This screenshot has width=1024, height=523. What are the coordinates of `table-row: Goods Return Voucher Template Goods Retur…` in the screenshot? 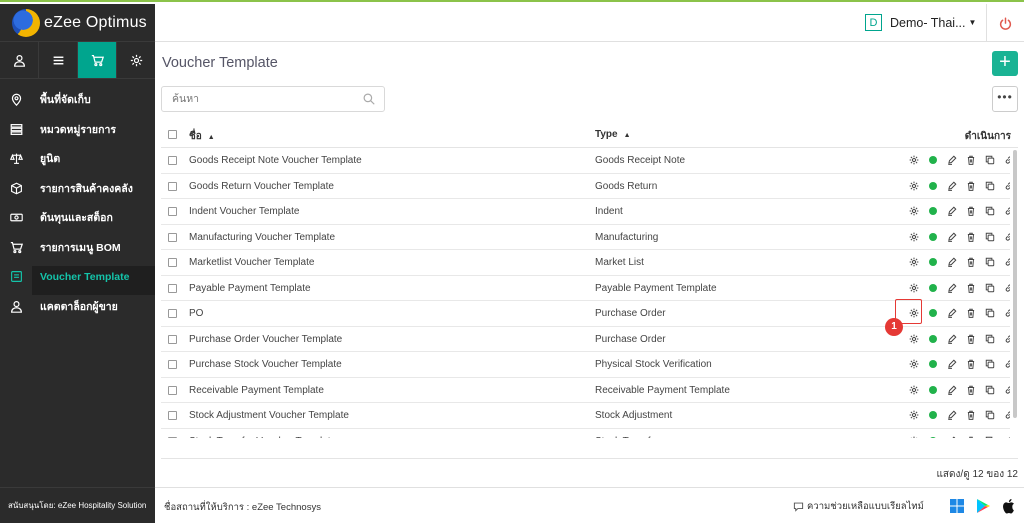 It's located at (585, 186).